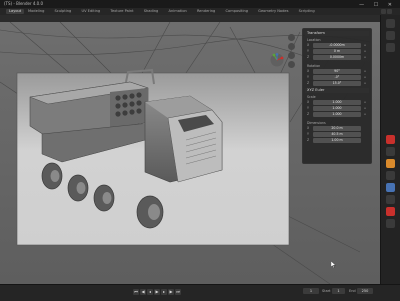 This screenshot has width=400, height=301. Describe the element at coordinates (178, 292) in the screenshot. I see `jump-end-button: ⏭` at that location.